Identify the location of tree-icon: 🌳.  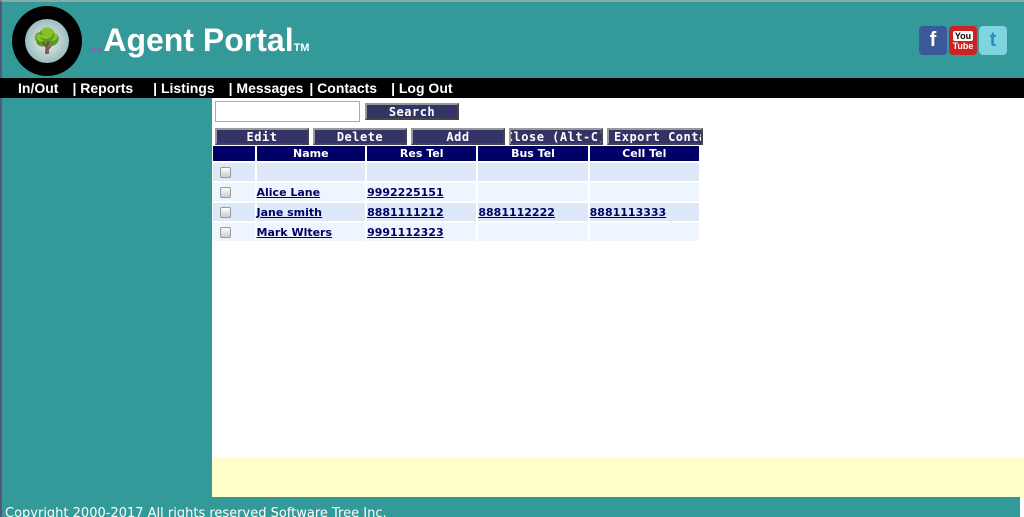
(47, 41).